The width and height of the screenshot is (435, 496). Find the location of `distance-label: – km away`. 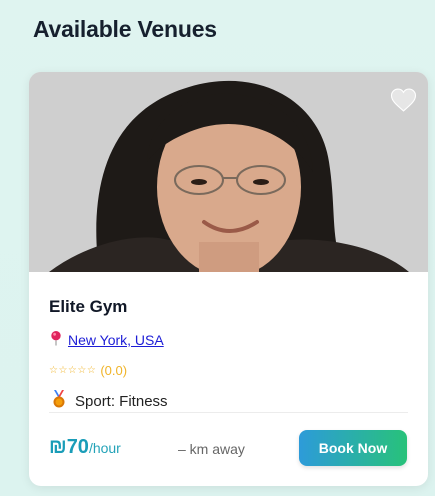

distance-label: – km away is located at coordinates (211, 449).